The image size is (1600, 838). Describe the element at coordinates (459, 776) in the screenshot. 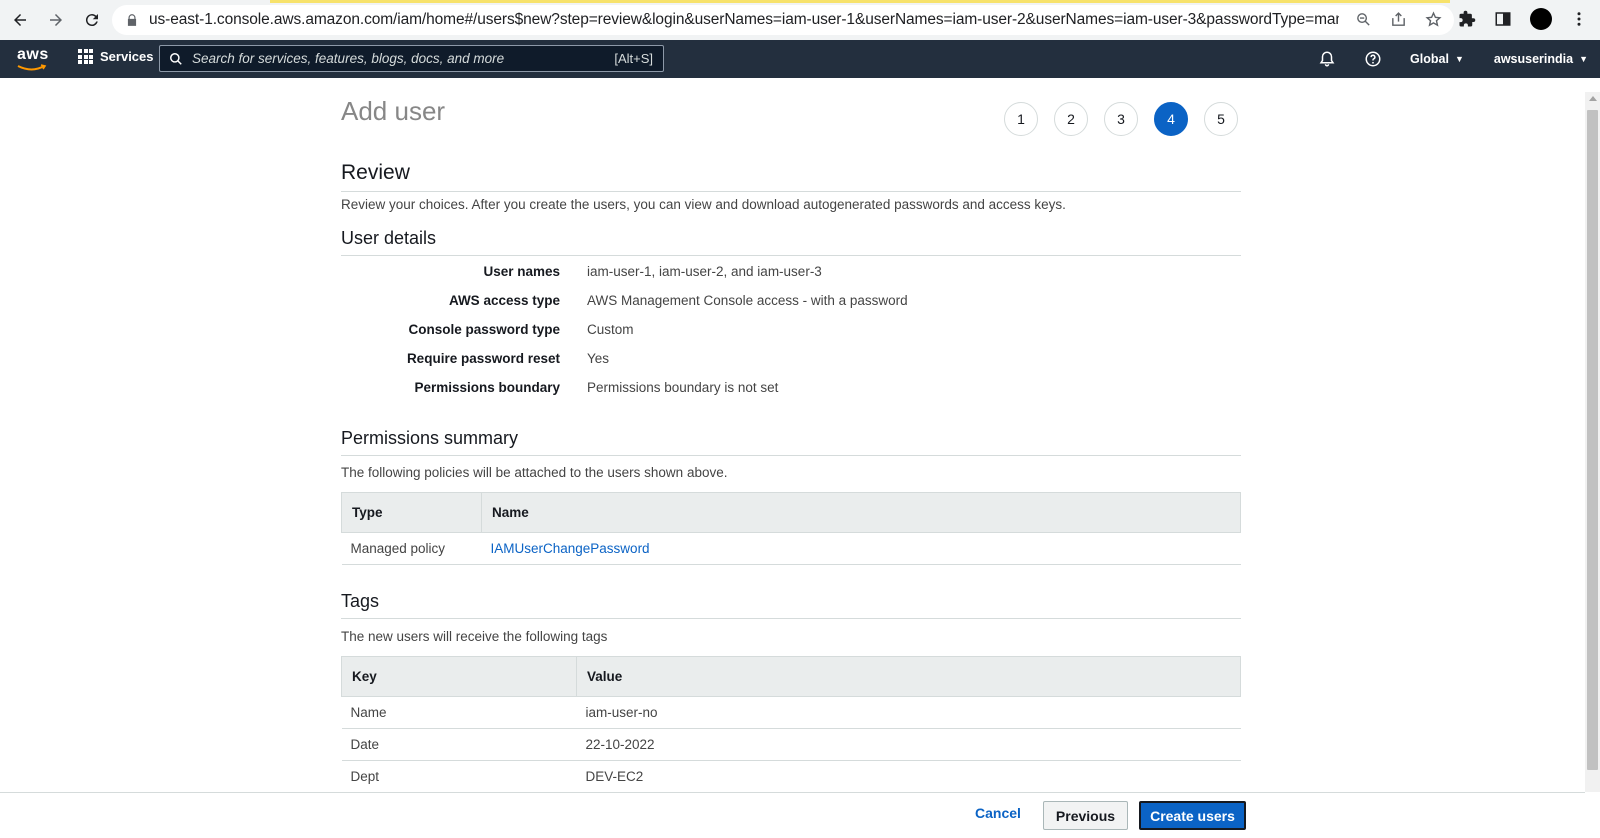

I see `tag-key-cell: Dept` at that location.